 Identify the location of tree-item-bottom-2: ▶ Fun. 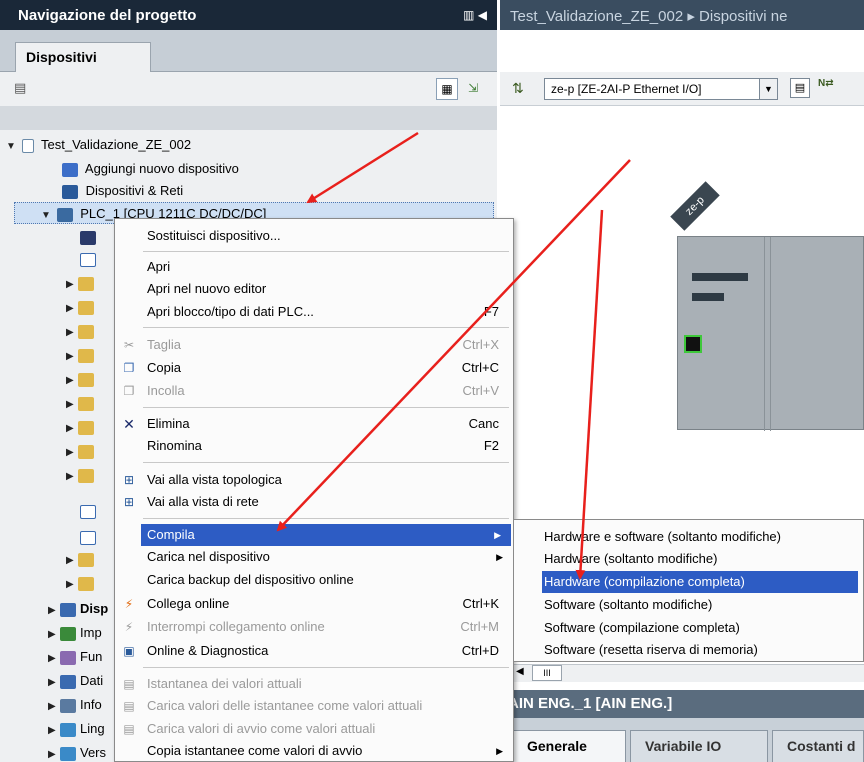
(75, 657).